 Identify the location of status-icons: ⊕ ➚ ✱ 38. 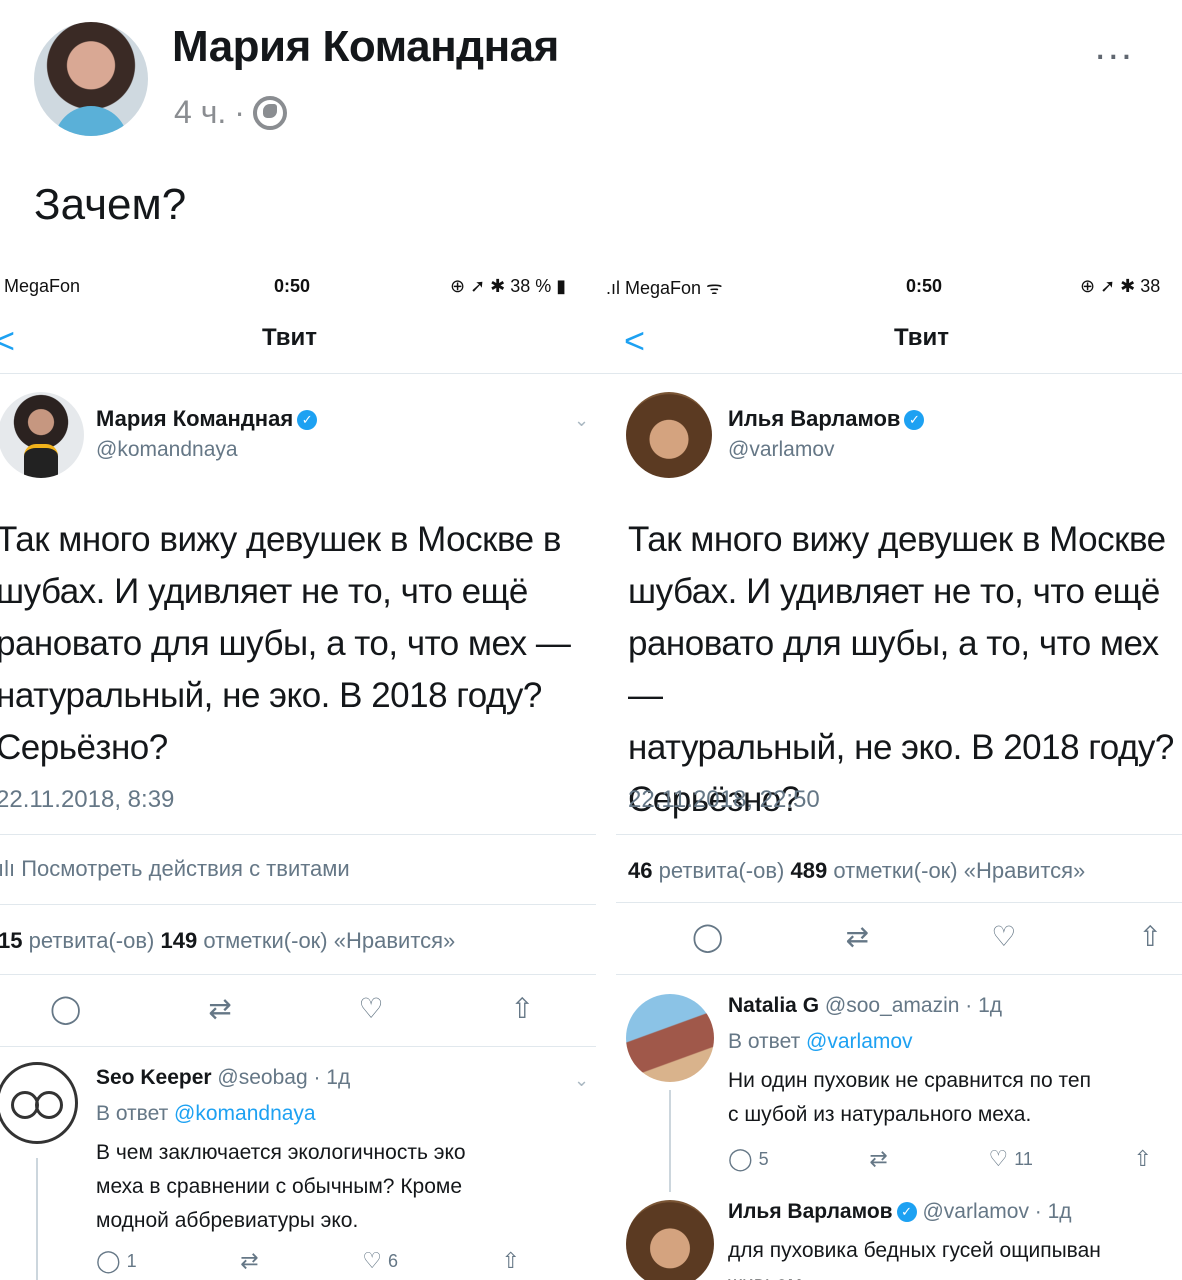
(1120, 286).